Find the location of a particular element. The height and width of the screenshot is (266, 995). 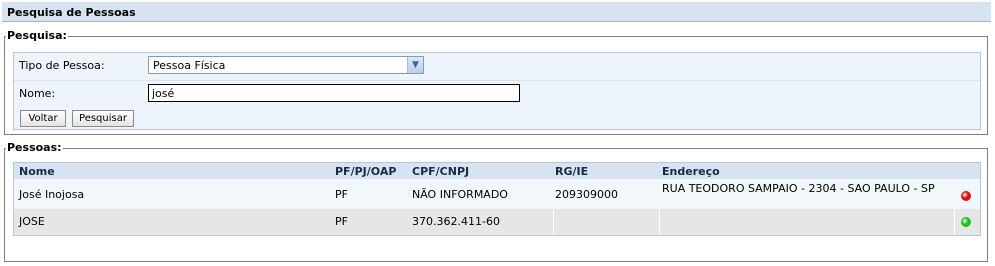

cell-nome: JOSE is located at coordinates (32, 221).